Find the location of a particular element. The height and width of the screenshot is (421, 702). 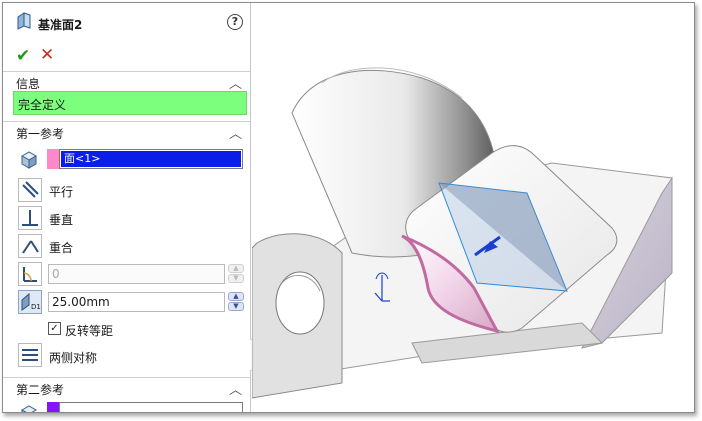

angle-button is located at coordinates (30, 274).